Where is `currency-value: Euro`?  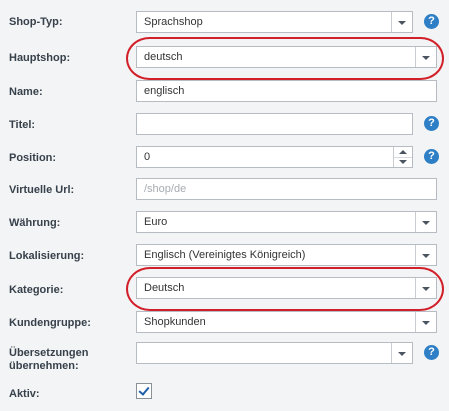 currency-value: Euro is located at coordinates (156, 222).